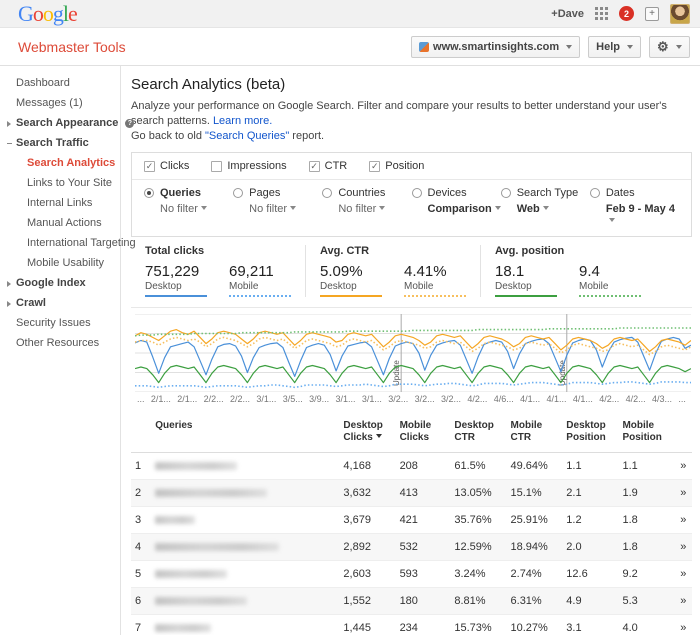  What do you see at coordinates (652, 13) in the screenshot?
I see `add-box-icon: +` at bounding box center [652, 13].